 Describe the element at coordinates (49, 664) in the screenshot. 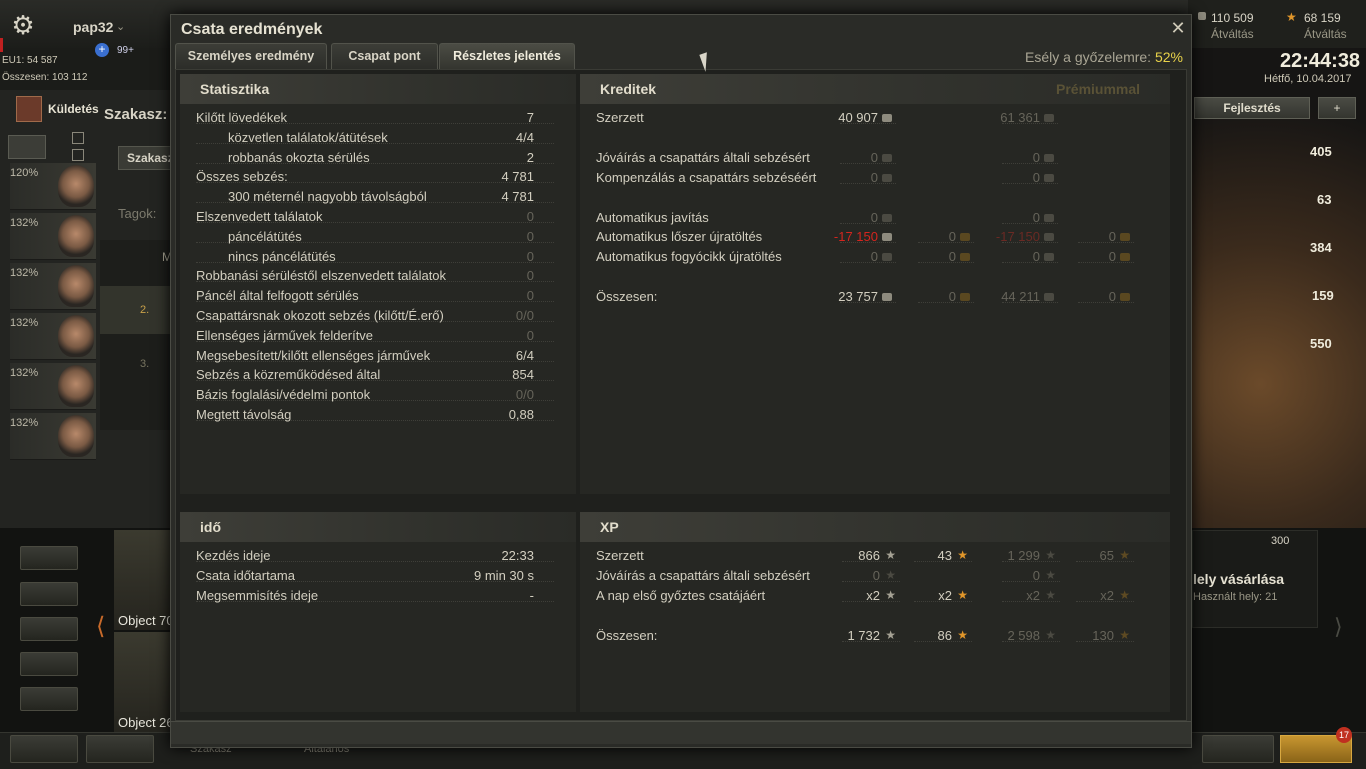

I see `filter-rental-icon` at that location.